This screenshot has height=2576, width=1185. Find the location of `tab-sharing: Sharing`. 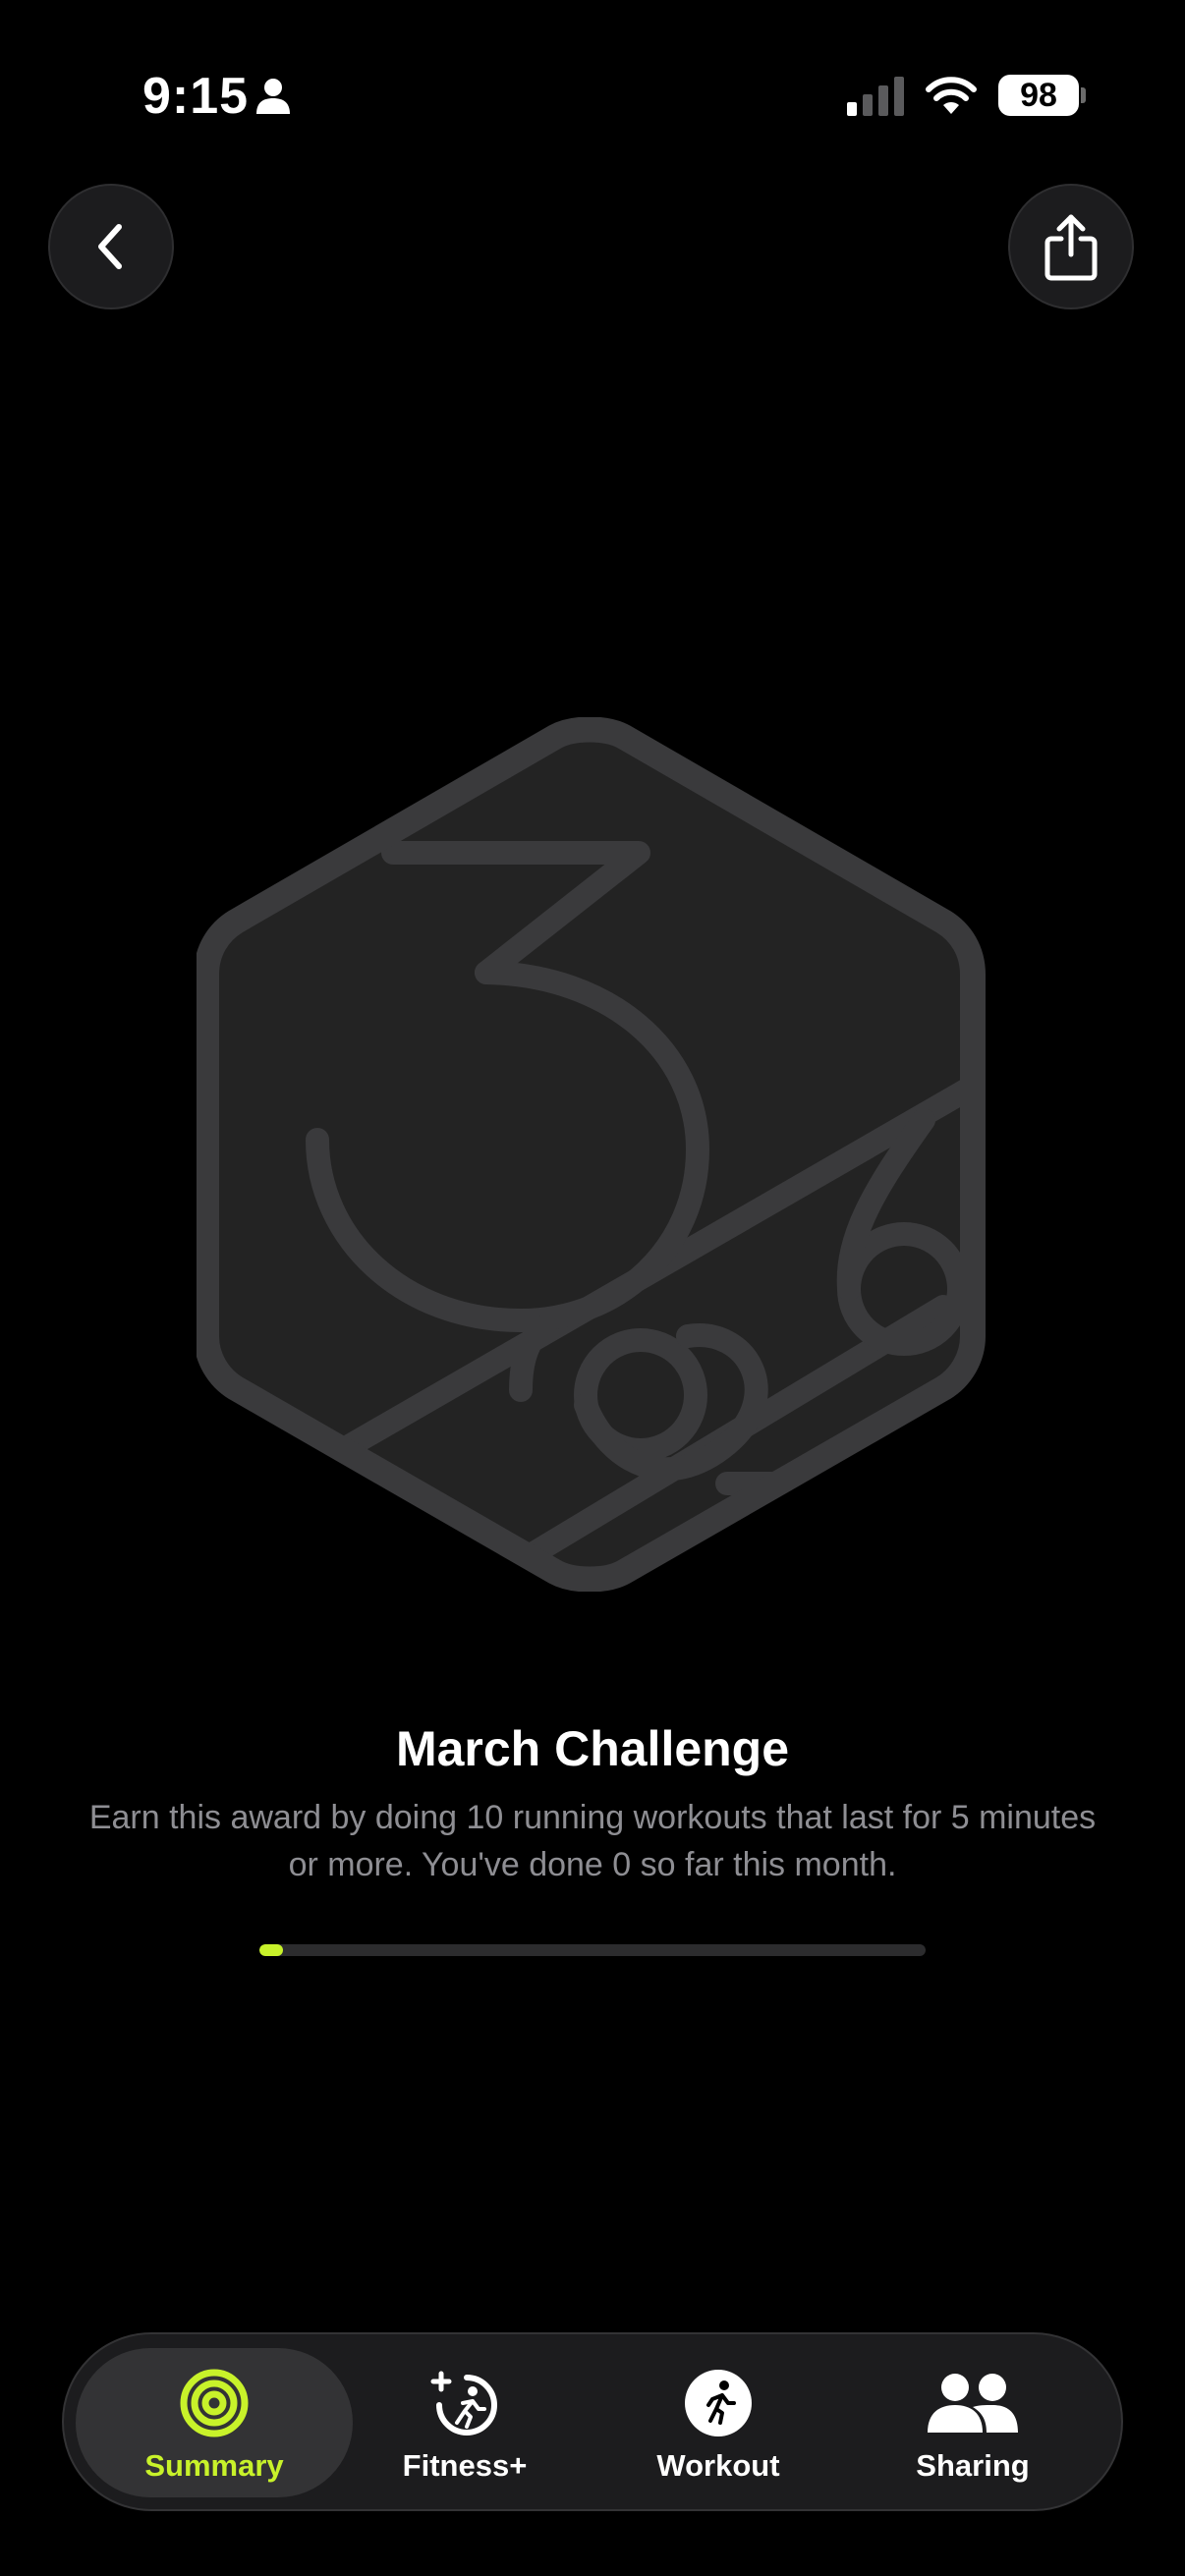

tab-sharing: Sharing is located at coordinates (973, 2422).